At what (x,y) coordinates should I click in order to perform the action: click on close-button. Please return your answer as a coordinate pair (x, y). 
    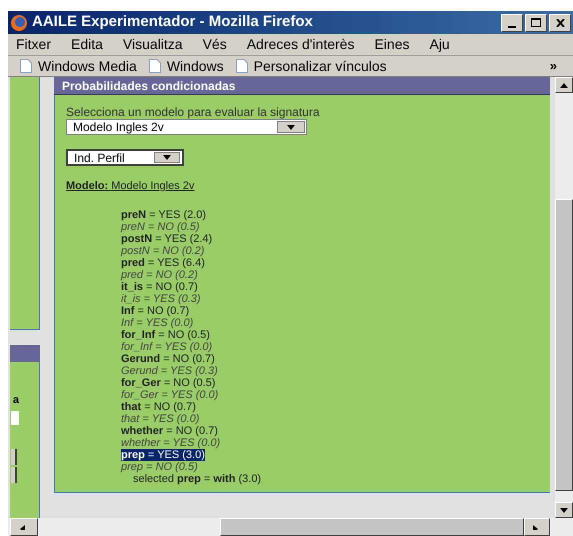
    Looking at the image, I should click on (560, 23).